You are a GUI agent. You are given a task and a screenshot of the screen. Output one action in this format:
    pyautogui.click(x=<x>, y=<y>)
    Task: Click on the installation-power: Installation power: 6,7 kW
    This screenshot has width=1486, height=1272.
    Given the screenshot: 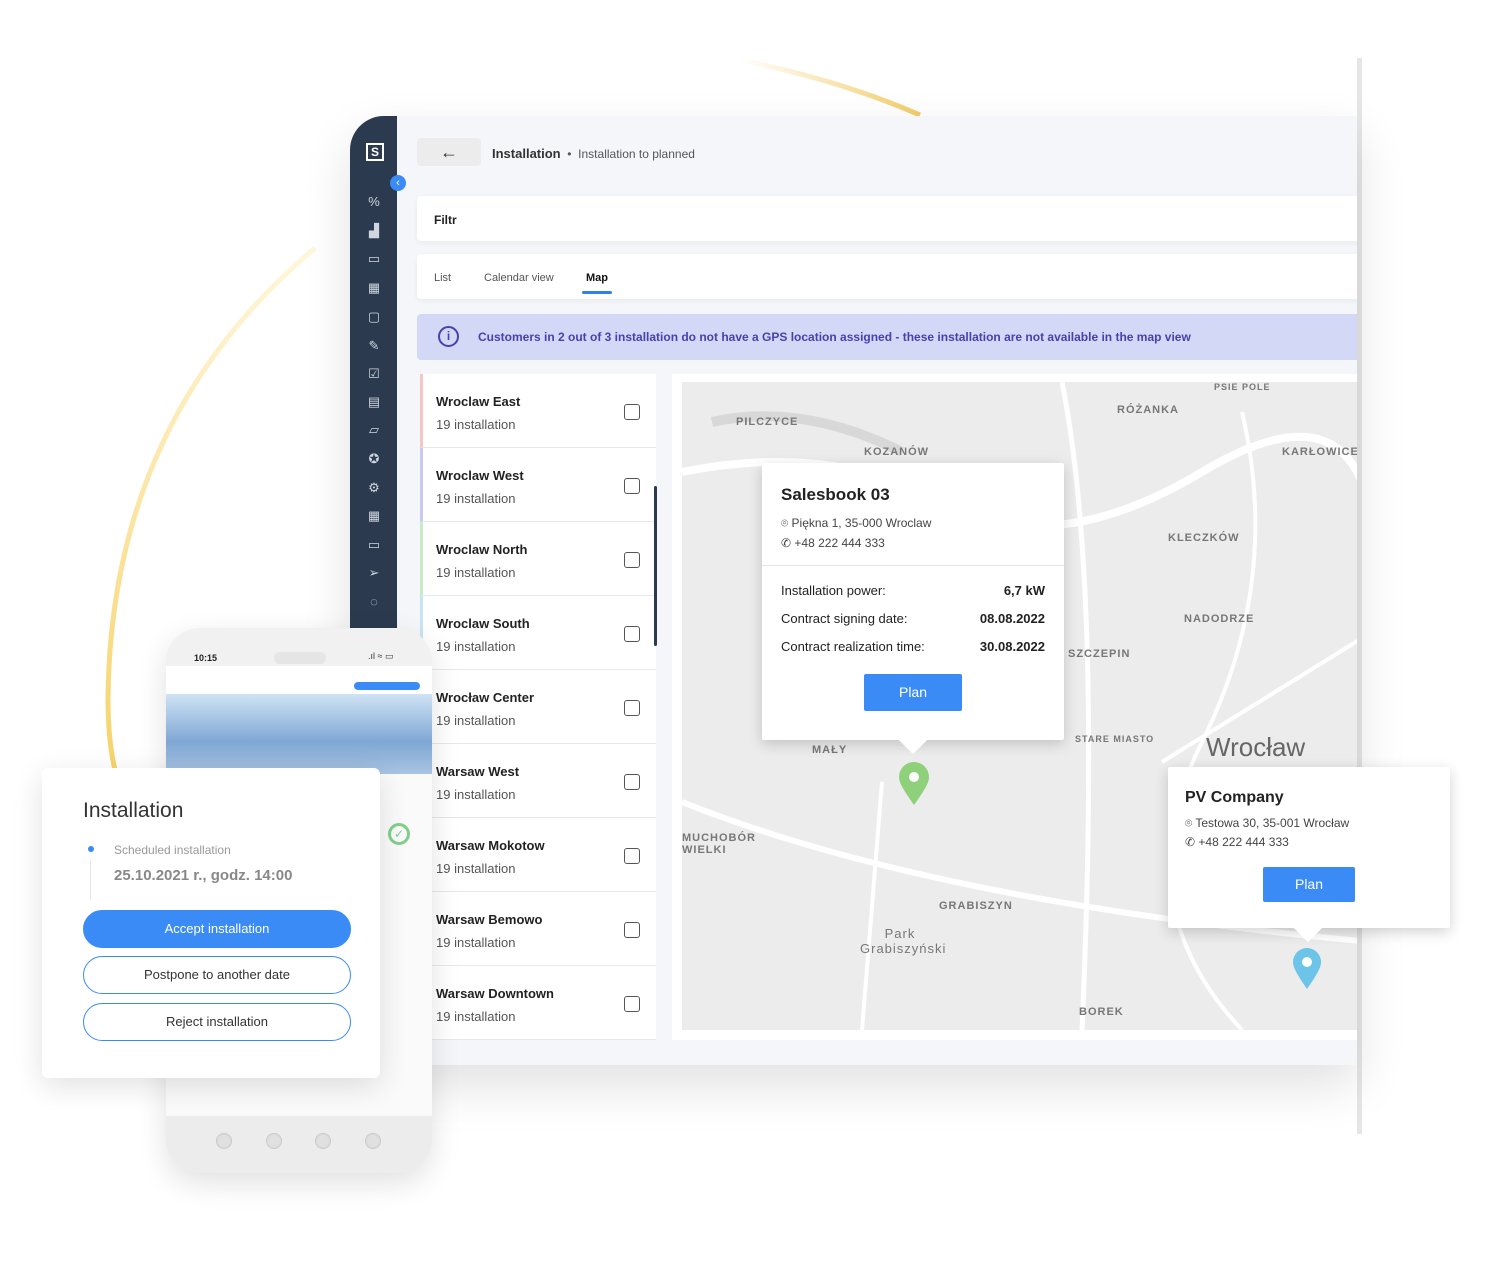 What is the action you would take?
    pyautogui.click(x=913, y=590)
    